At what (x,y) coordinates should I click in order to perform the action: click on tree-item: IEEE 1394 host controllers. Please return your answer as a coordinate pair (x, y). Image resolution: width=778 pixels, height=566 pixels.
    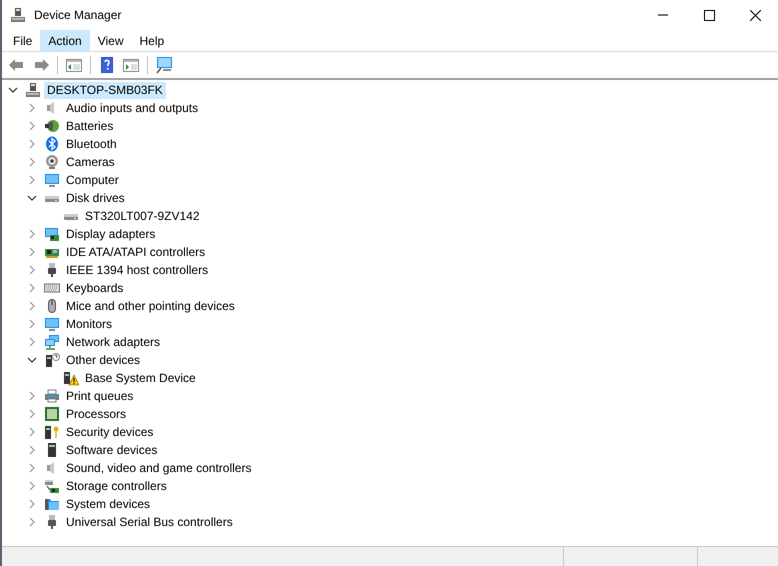
    Looking at the image, I should click on (137, 270).